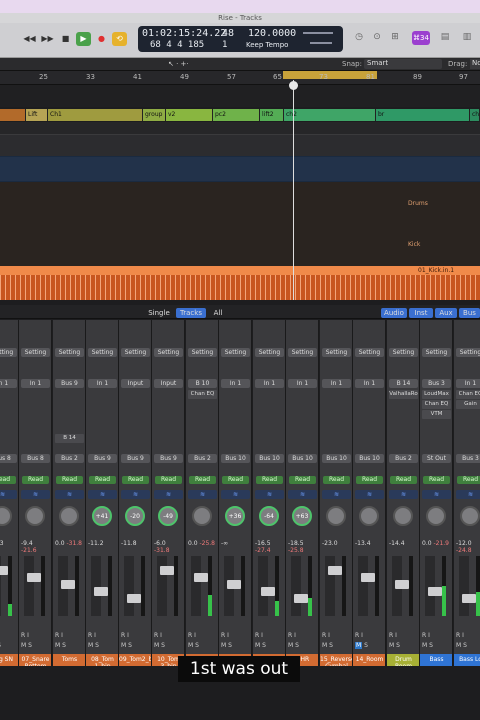 The height and width of the screenshot is (720, 480). Describe the element at coordinates (65, 39) in the screenshot. I see `stop-icon: ■` at that location.